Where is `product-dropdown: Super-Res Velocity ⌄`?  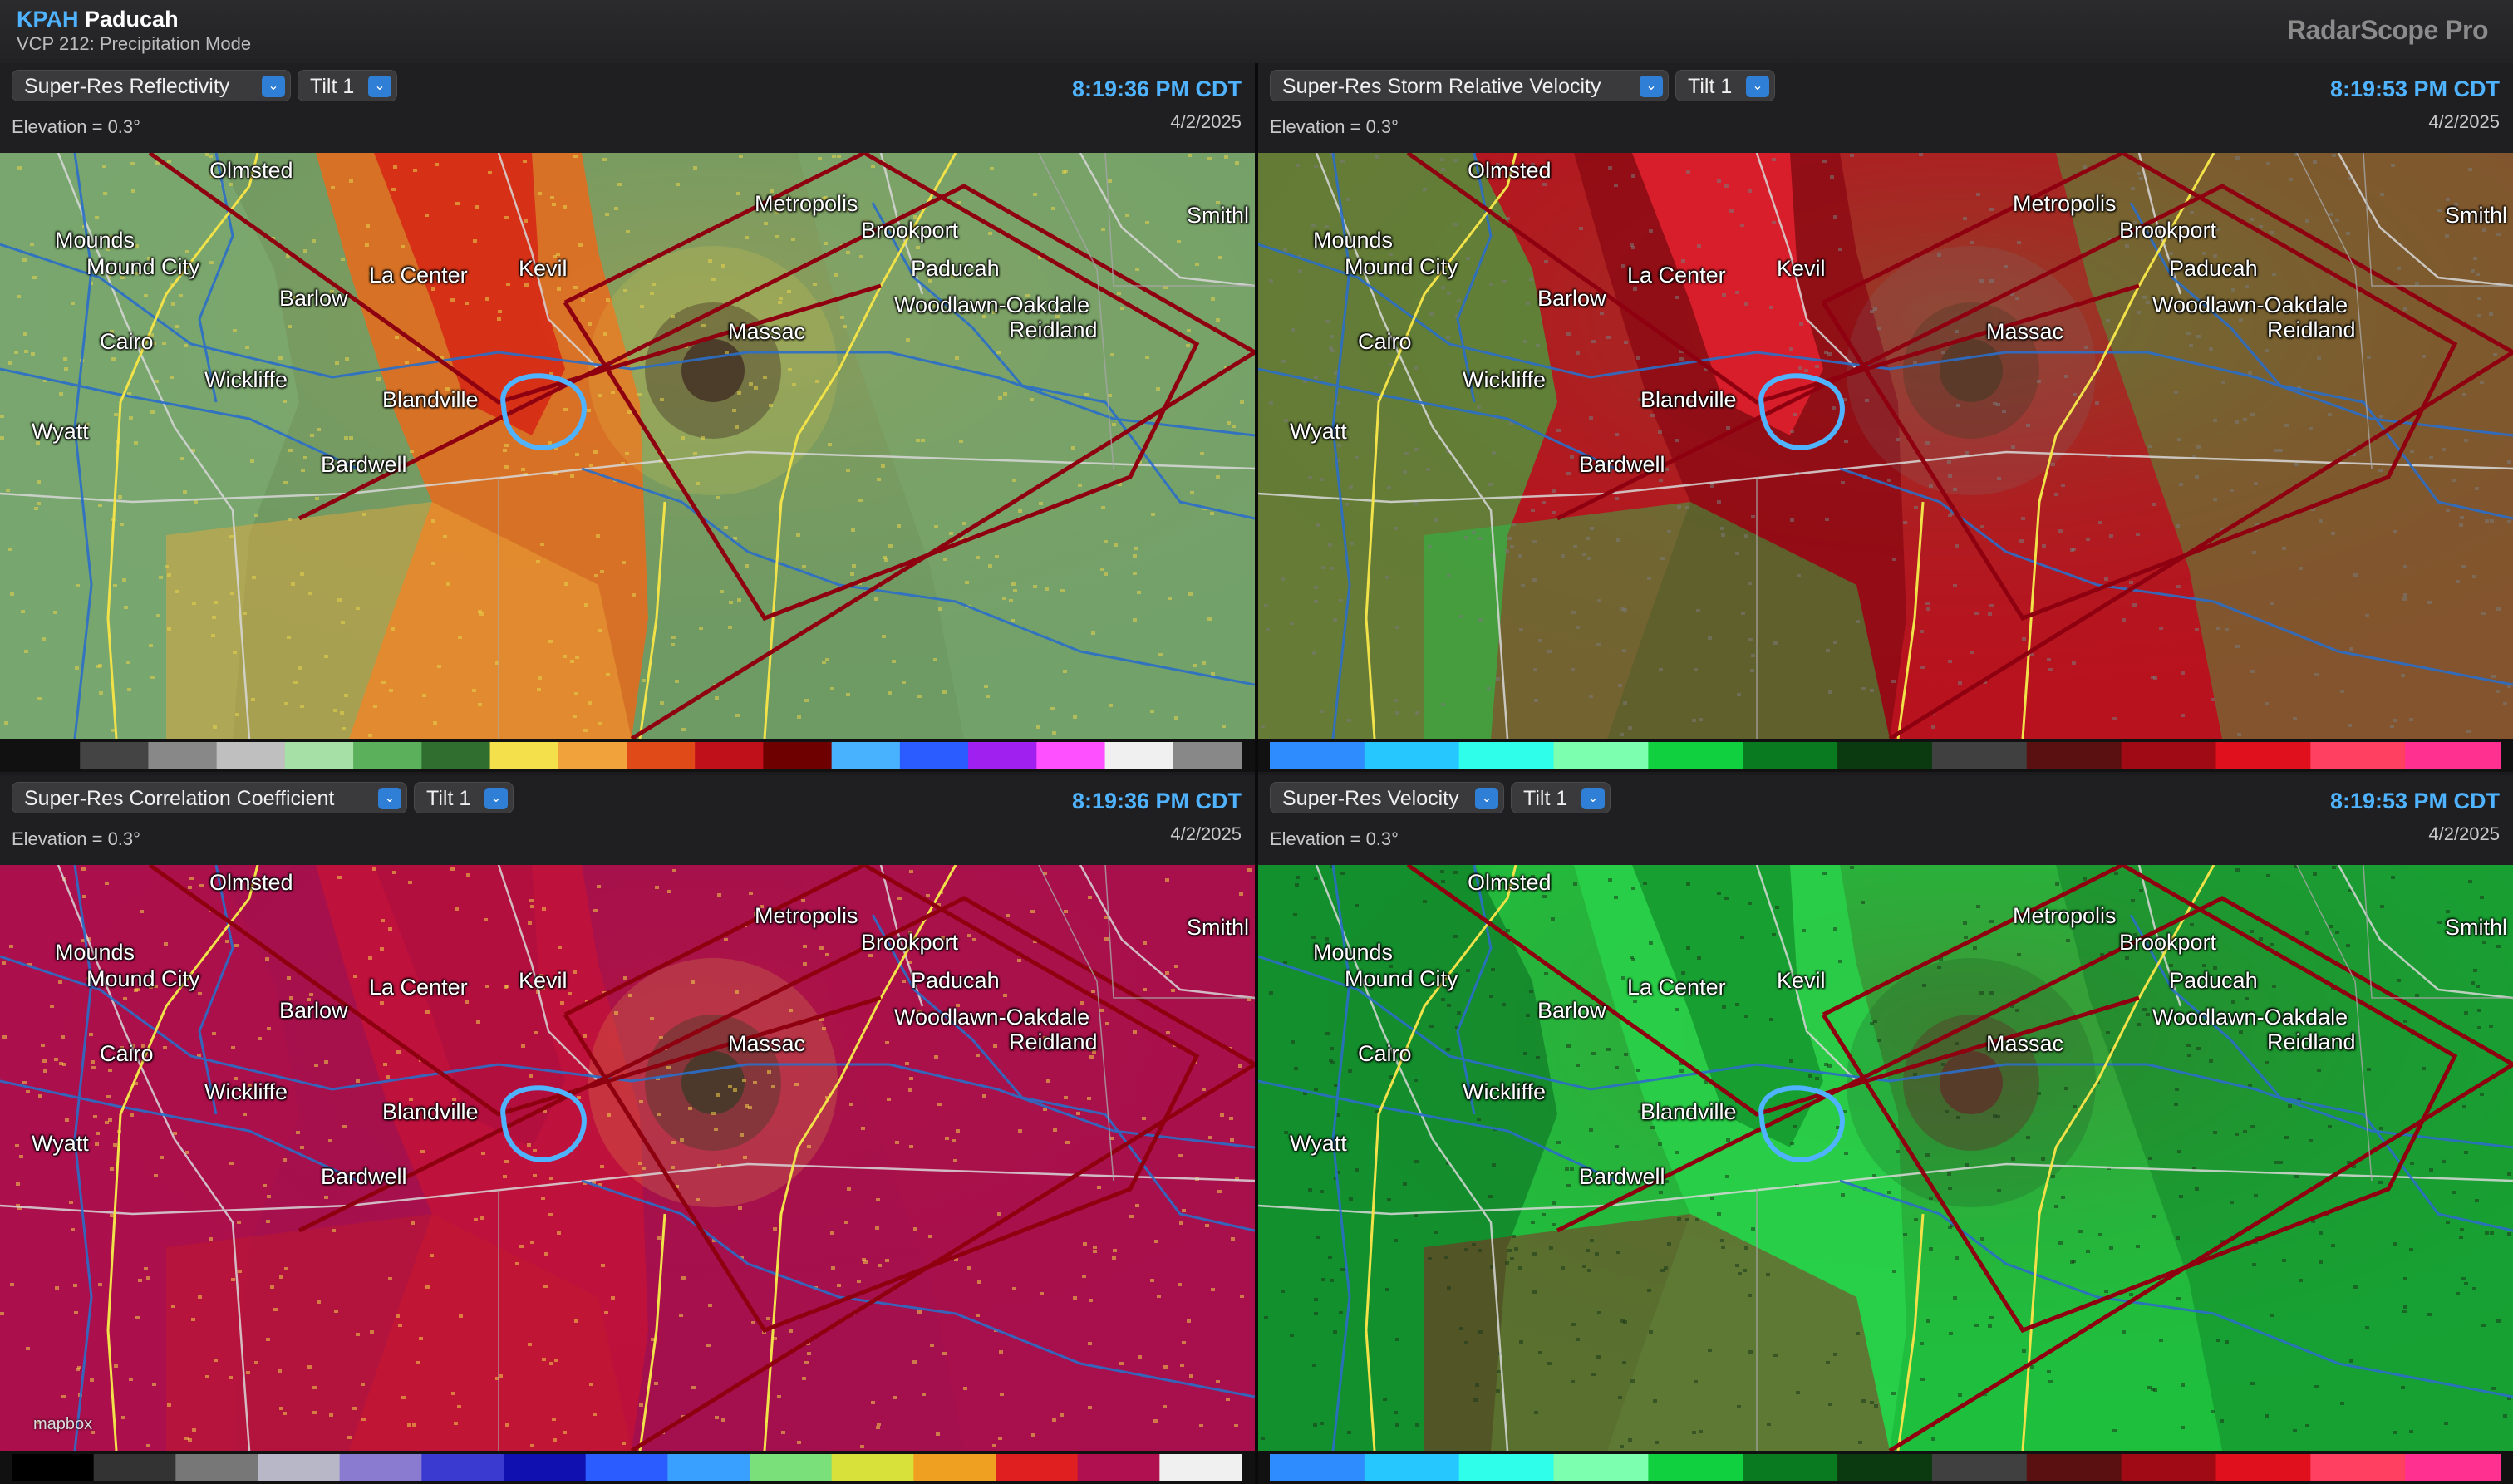 product-dropdown: Super-Res Velocity ⌄ is located at coordinates (1387, 797).